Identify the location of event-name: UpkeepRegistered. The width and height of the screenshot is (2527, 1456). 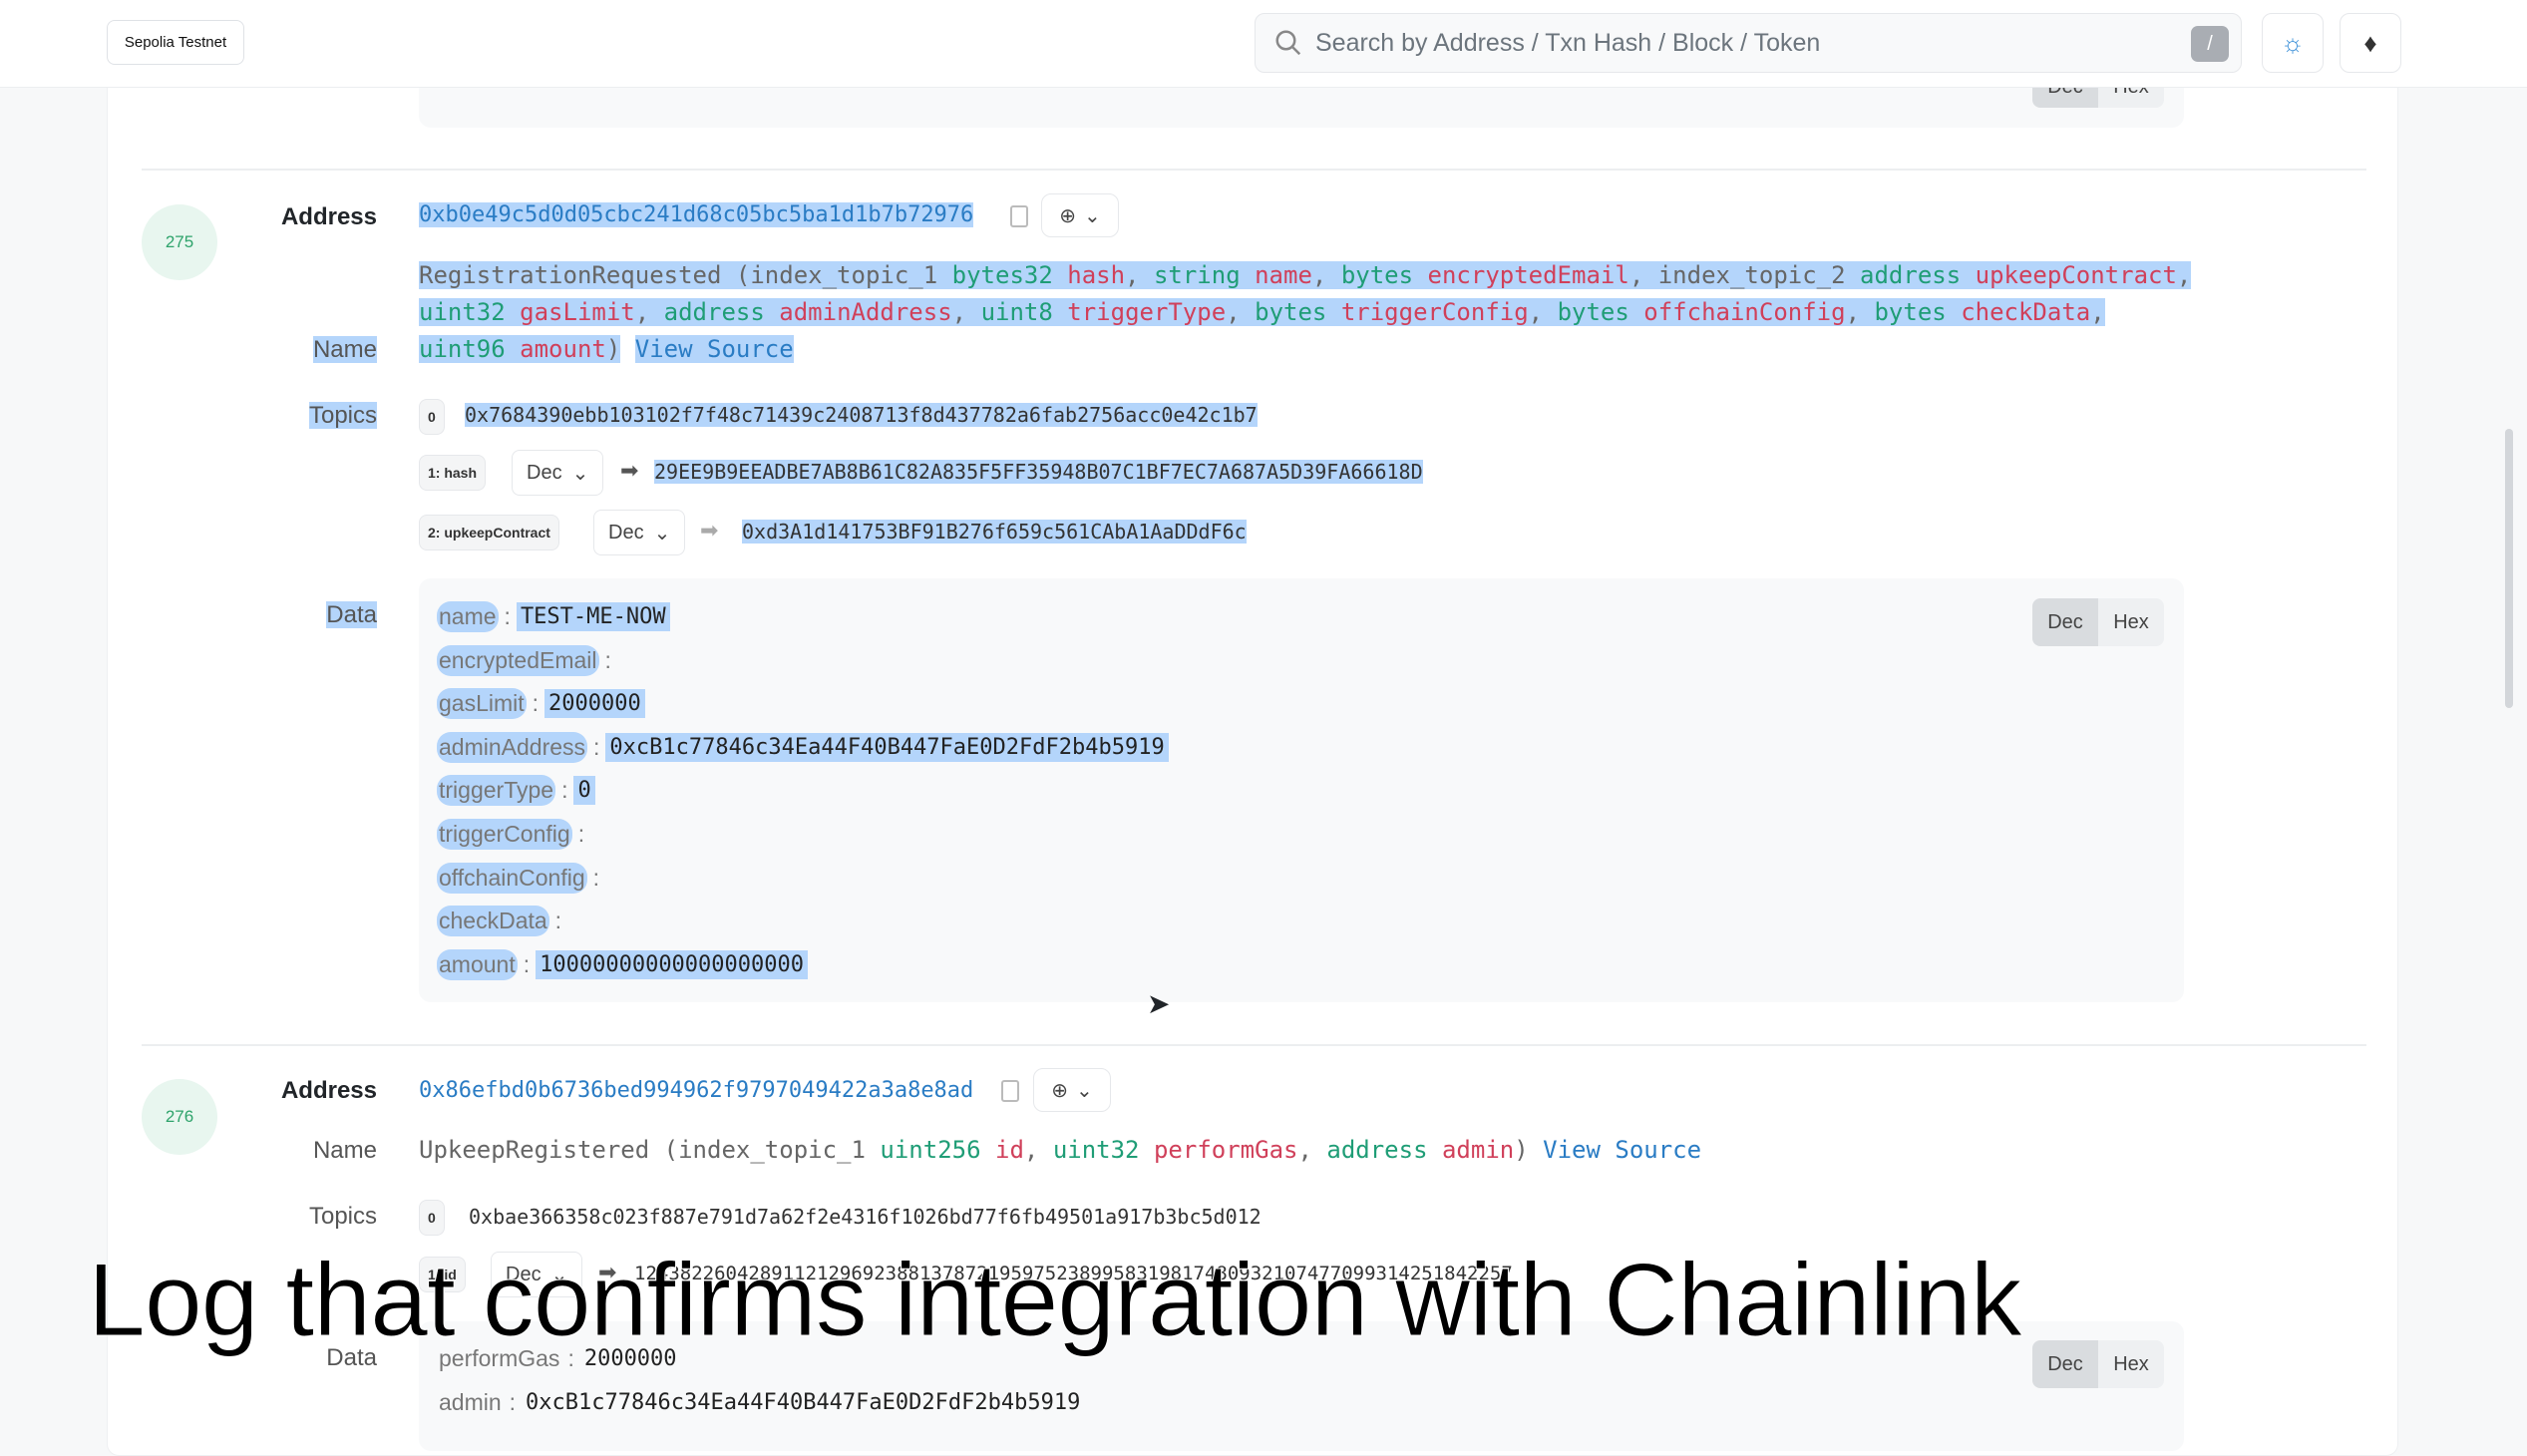
(534, 1150).